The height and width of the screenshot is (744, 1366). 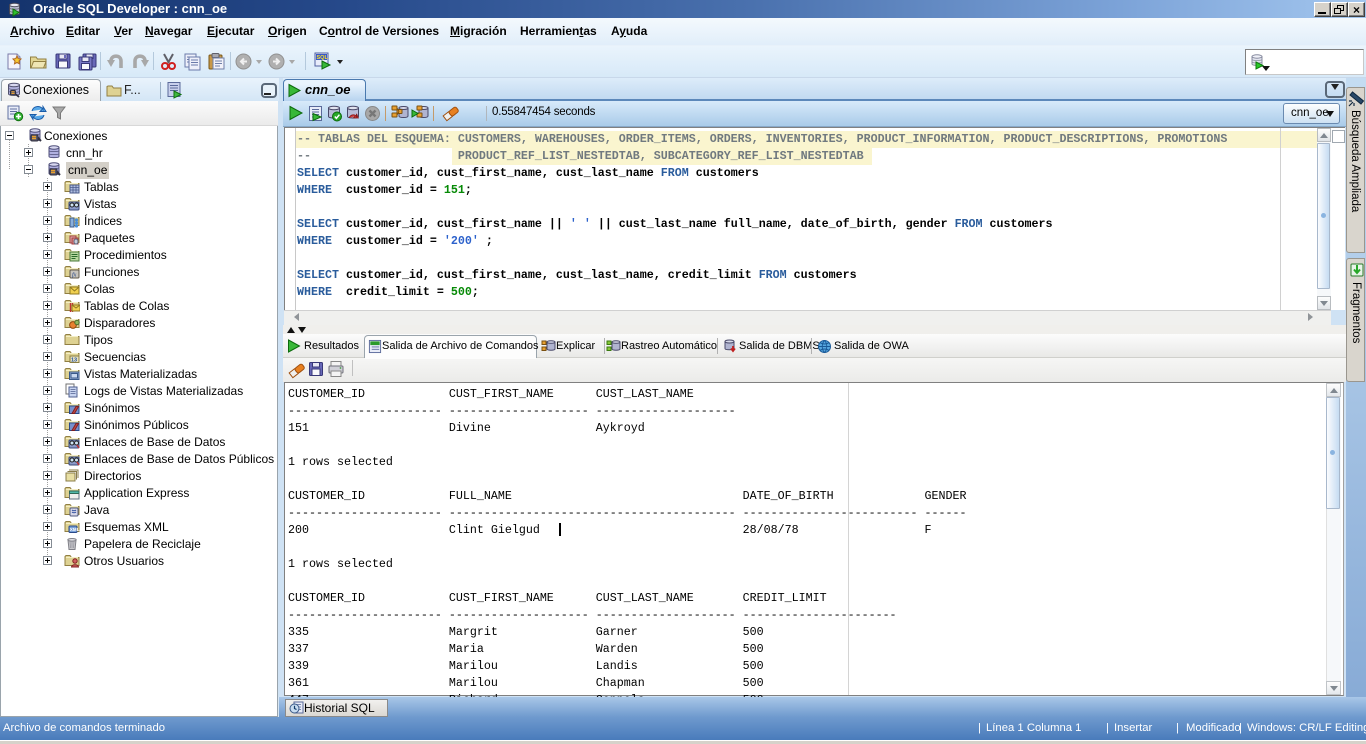 I want to click on svg-text: SQL, so click(x=323, y=58).